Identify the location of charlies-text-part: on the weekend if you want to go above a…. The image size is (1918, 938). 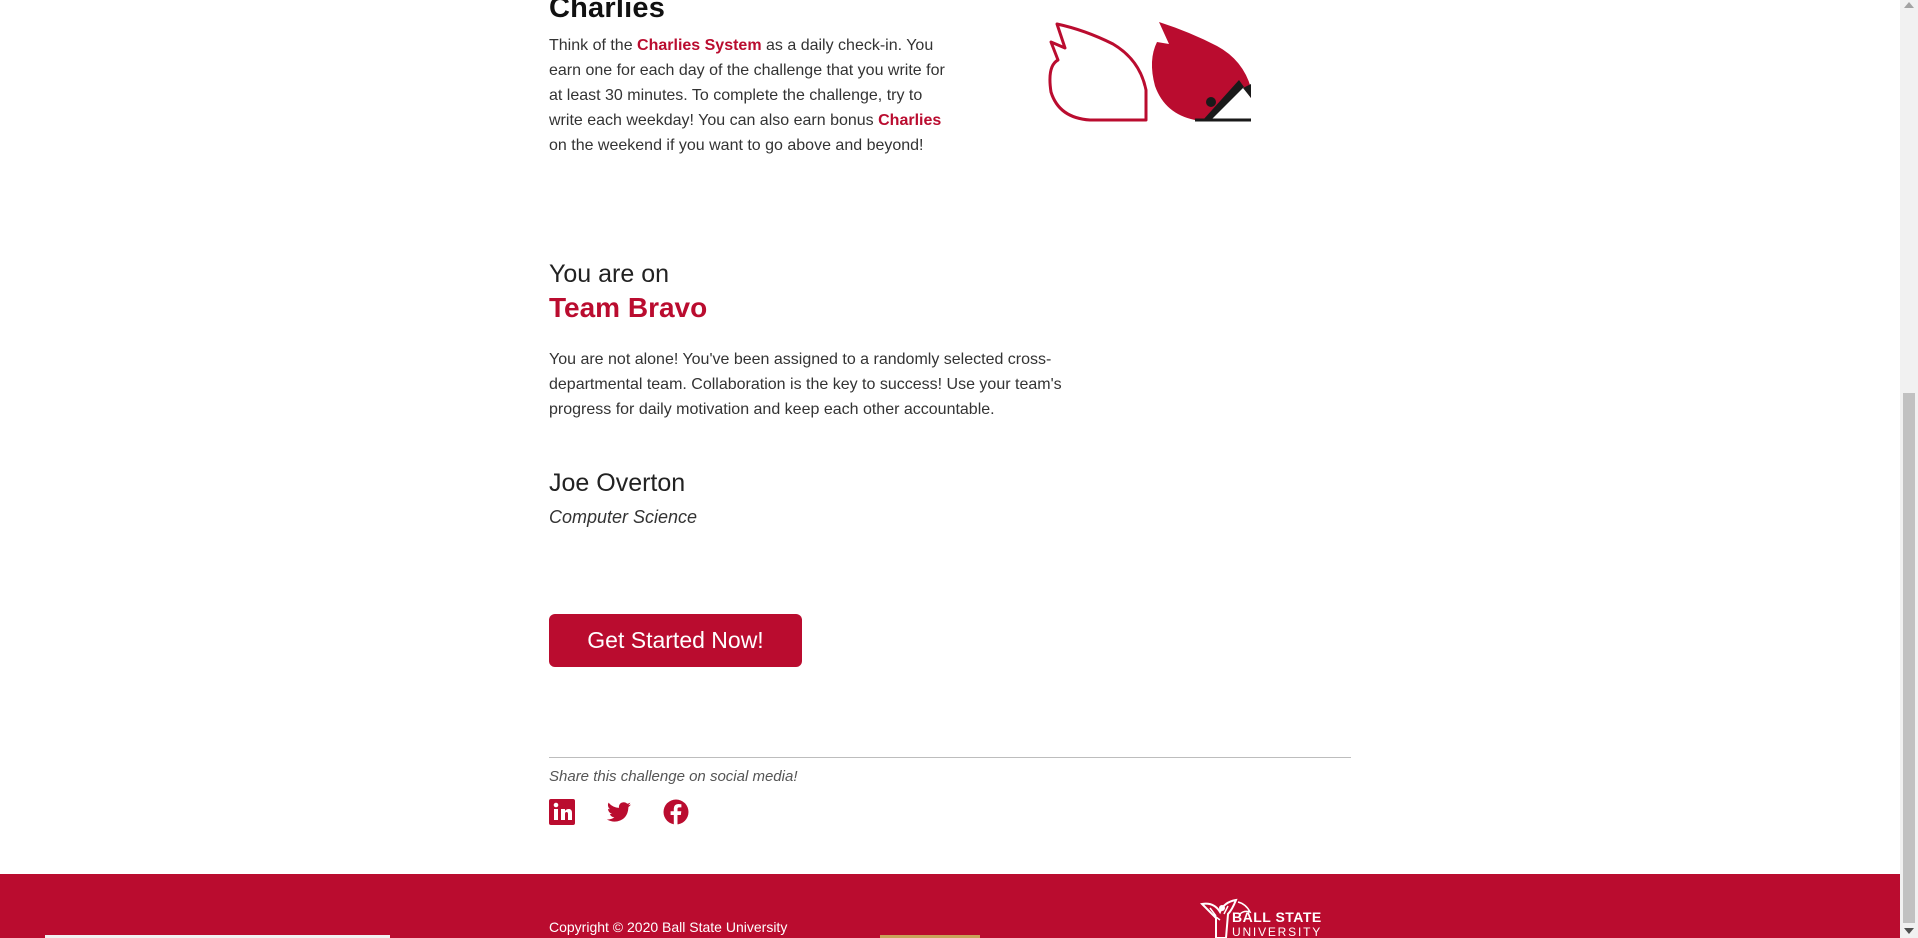
(736, 145).